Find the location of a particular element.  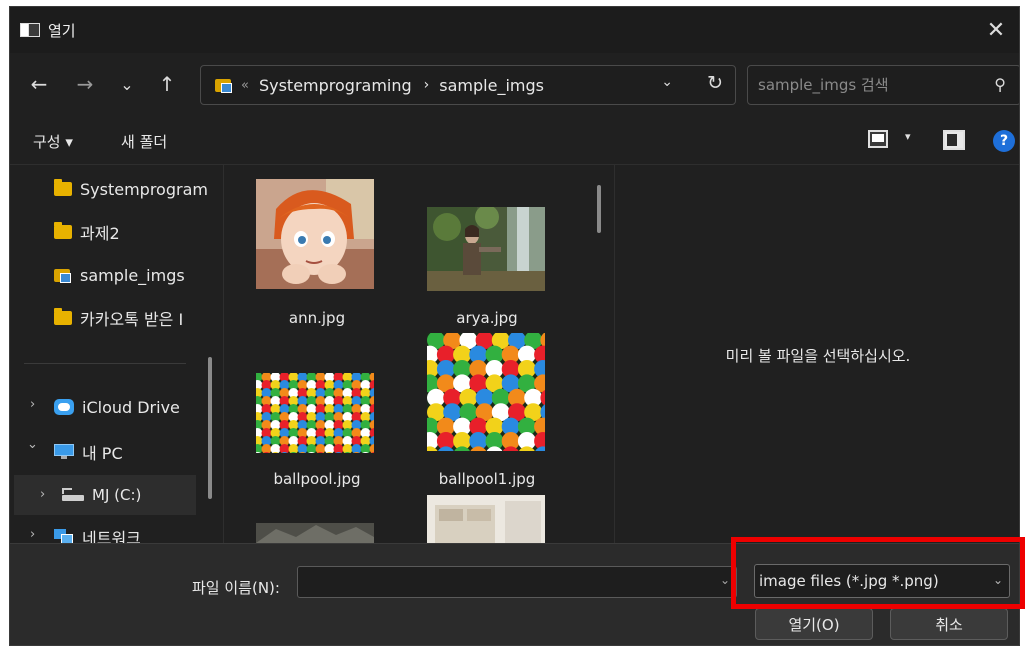

sidebar-item-this-pc: 내 PC is located at coordinates (138, 452).